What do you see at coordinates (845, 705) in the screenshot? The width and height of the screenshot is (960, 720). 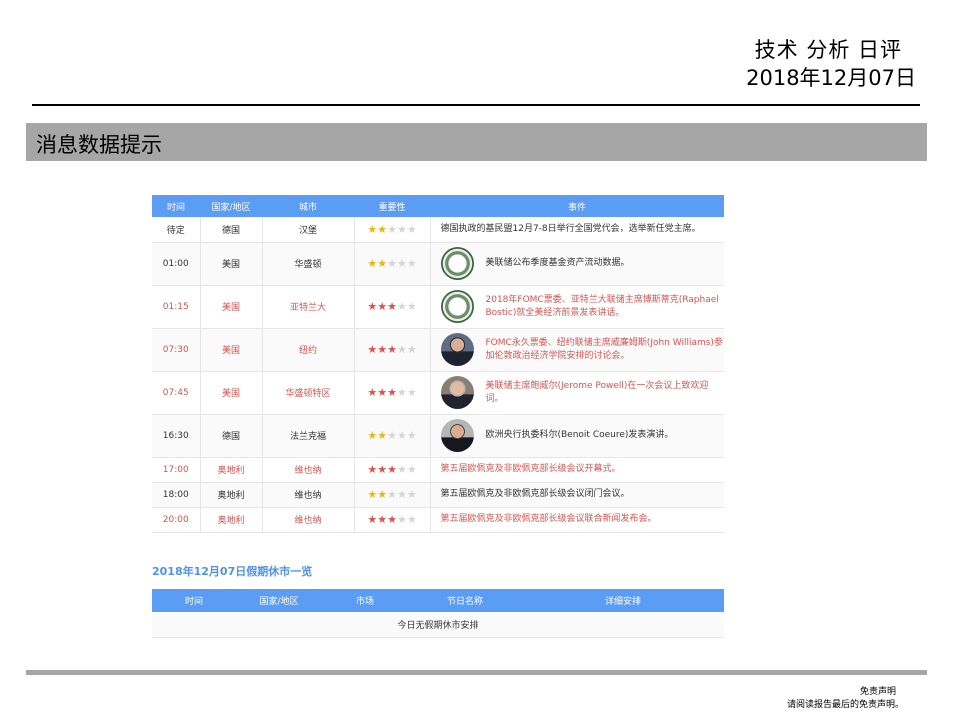 I see `disclaimer-text: 请阅读报告最后的免责声明。` at bounding box center [845, 705].